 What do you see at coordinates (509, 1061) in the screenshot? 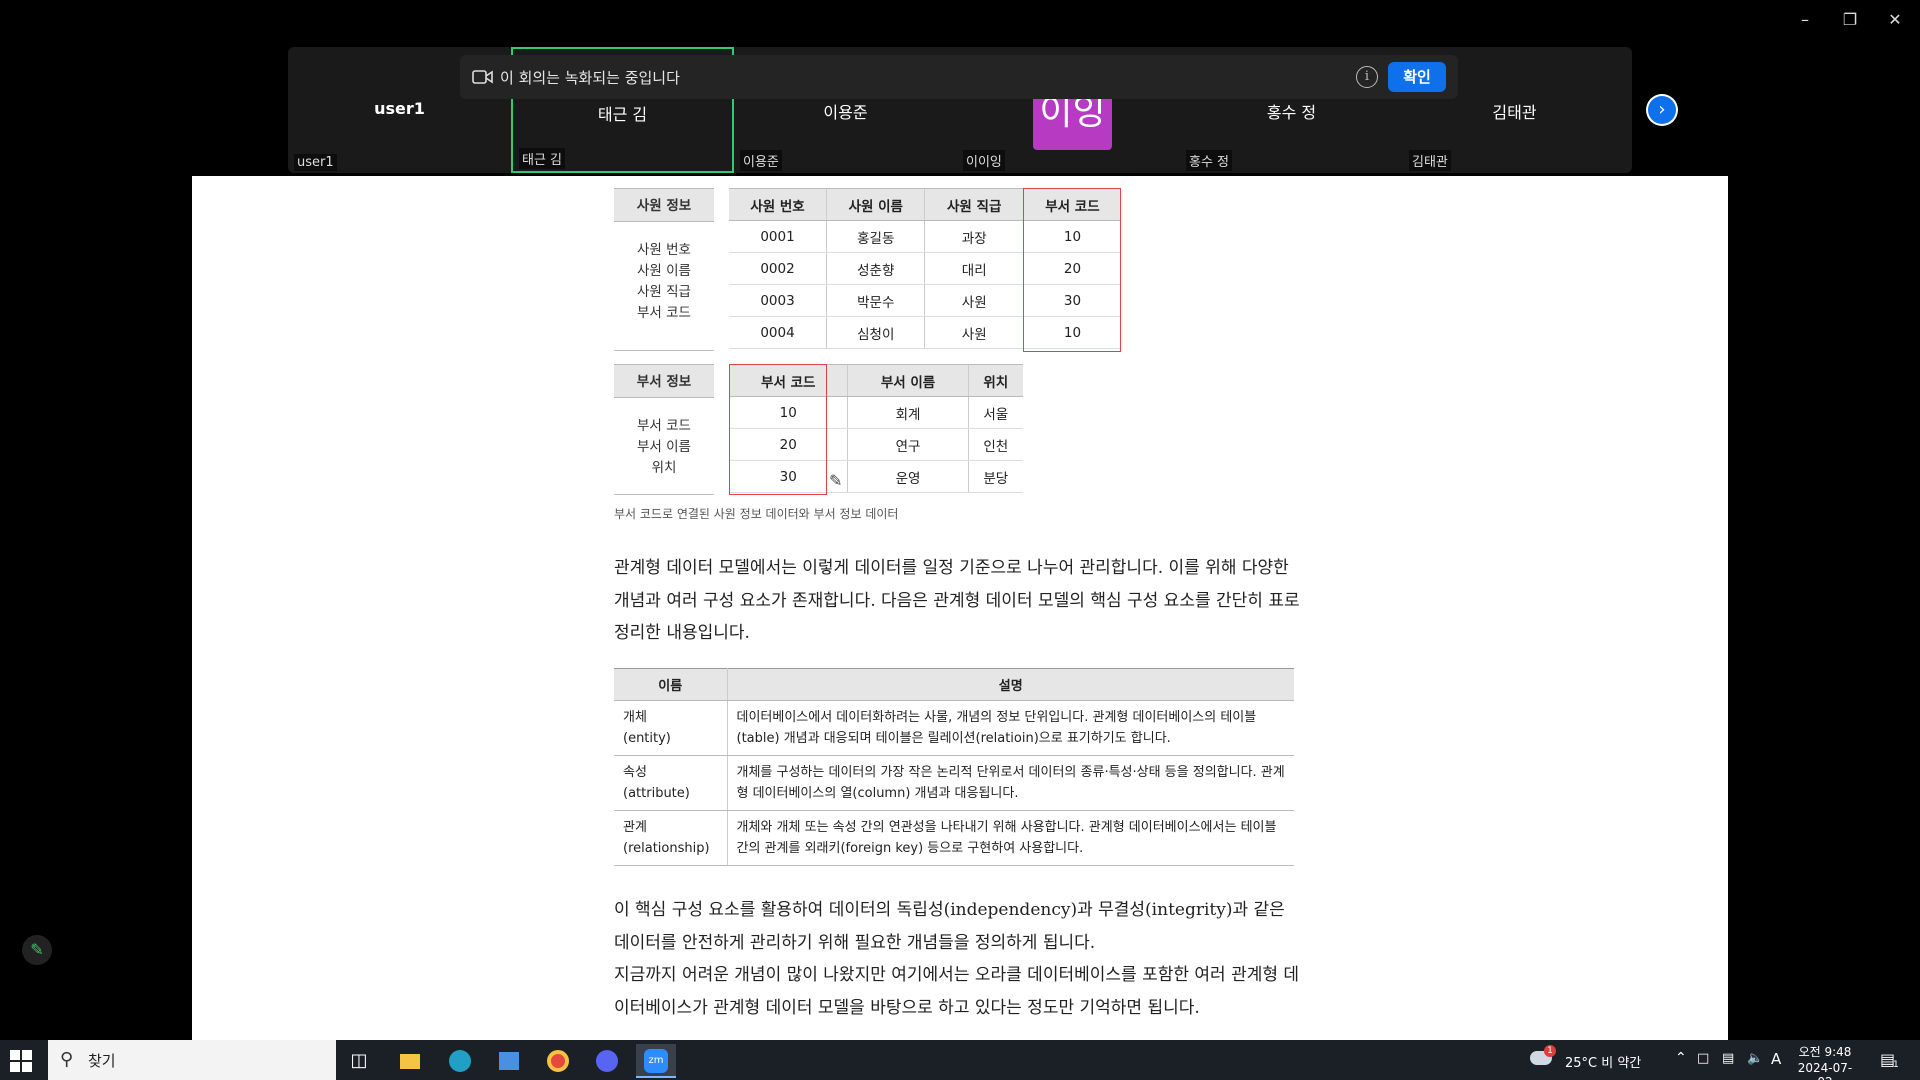
I see `store-icon` at bounding box center [509, 1061].